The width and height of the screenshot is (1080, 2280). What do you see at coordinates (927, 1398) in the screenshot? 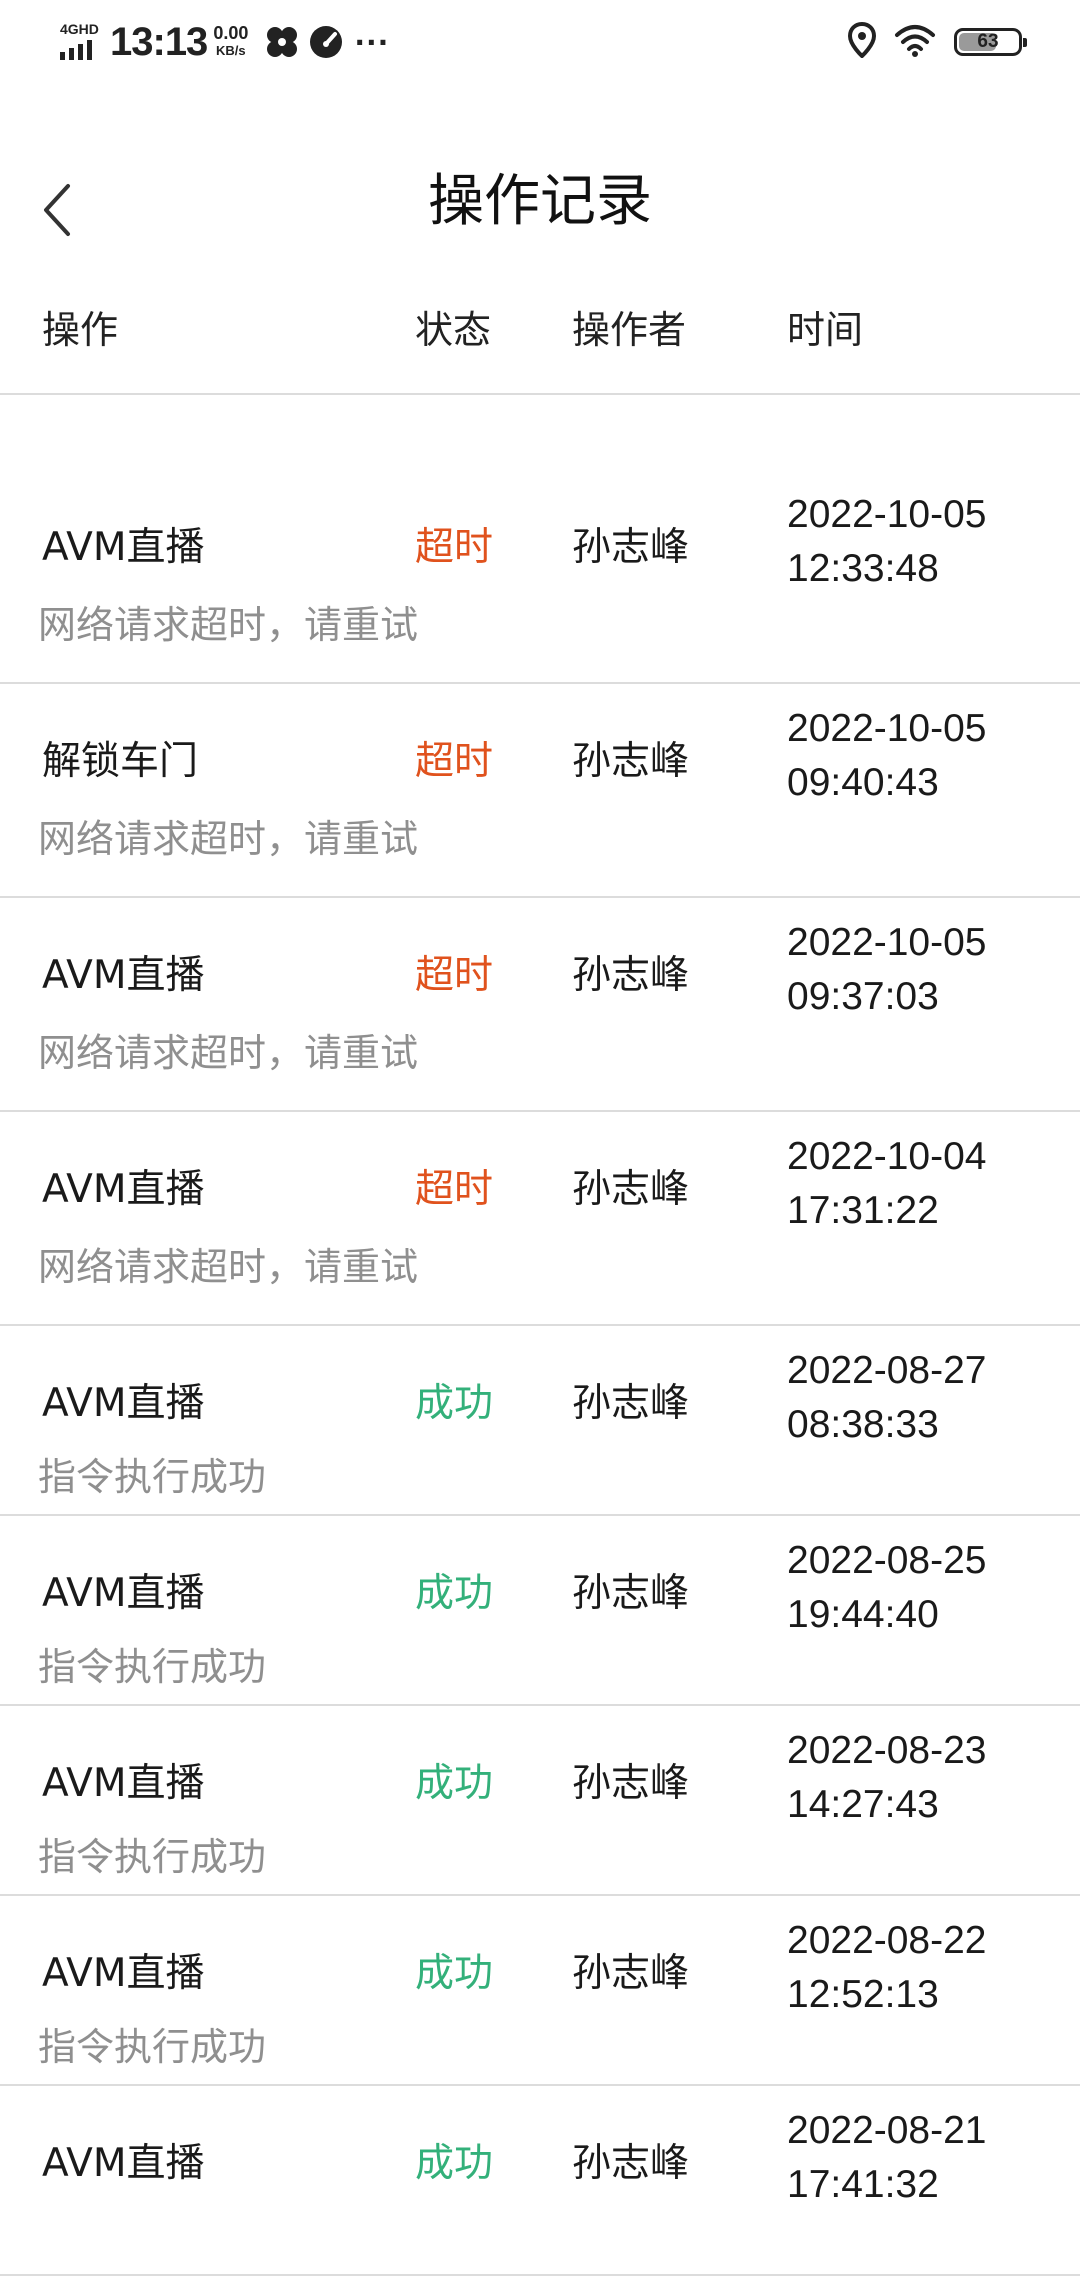
I see `row-time: 2022-08-27 08:38:33` at bounding box center [927, 1398].